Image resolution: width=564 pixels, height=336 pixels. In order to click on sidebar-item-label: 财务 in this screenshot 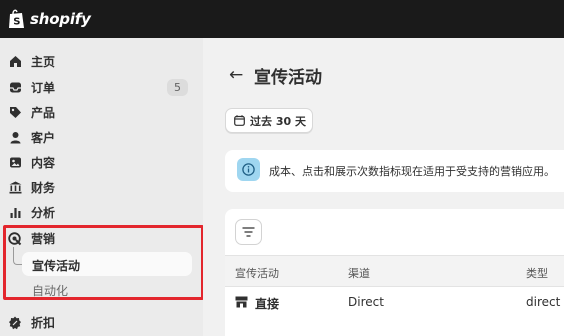, I will do `click(43, 188)`.